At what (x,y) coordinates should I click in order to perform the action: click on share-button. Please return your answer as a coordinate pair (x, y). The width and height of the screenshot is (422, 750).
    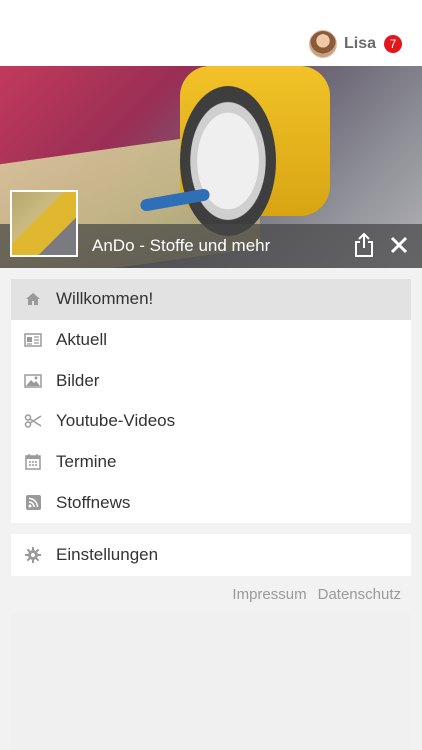
    Looking at the image, I should click on (364, 245).